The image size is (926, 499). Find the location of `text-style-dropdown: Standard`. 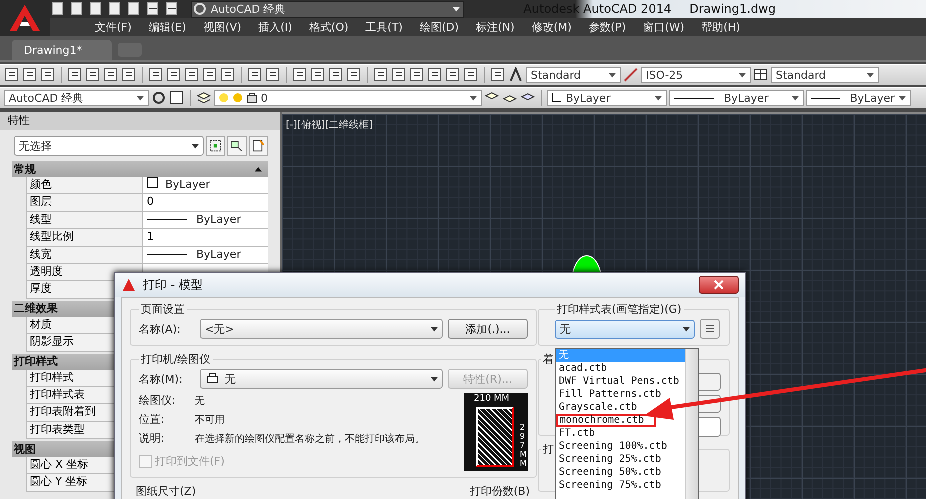

text-style-dropdown: Standard is located at coordinates (573, 75).